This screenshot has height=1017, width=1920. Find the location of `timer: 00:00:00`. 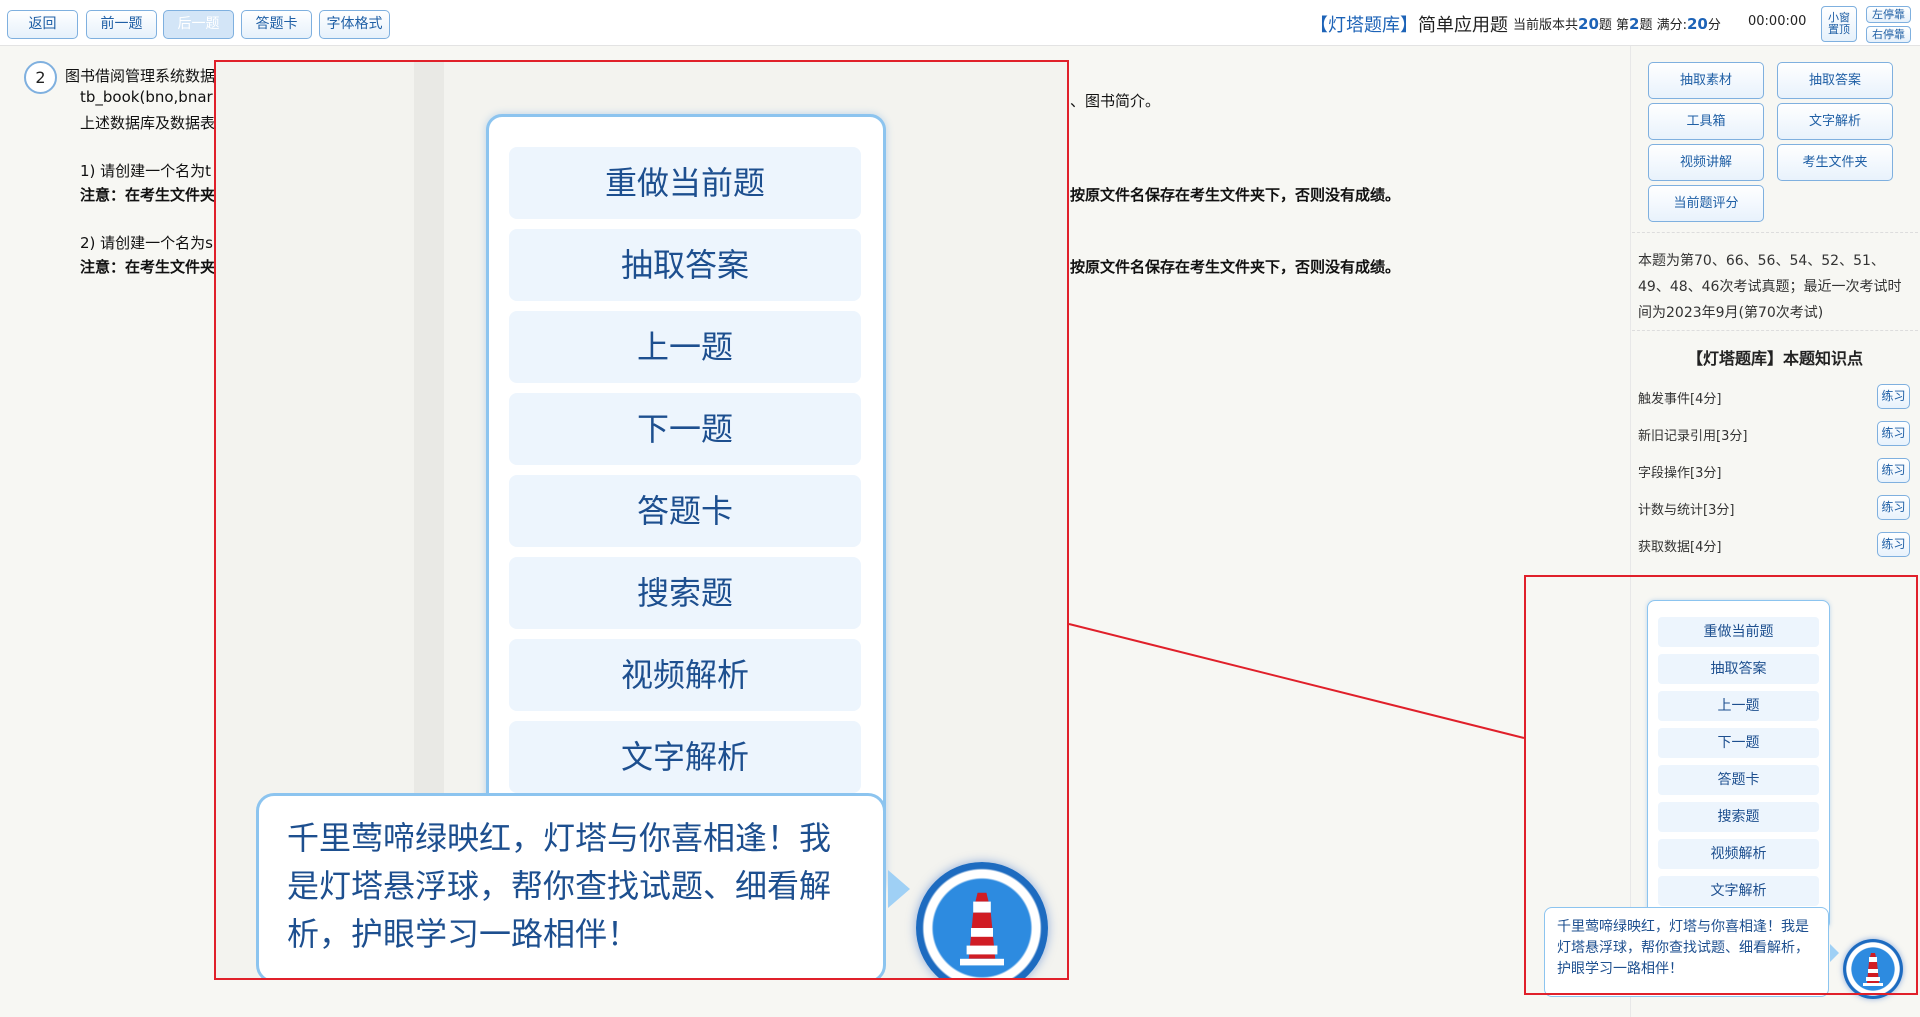

timer: 00:00:00 is located at coordinates (1777, 21).